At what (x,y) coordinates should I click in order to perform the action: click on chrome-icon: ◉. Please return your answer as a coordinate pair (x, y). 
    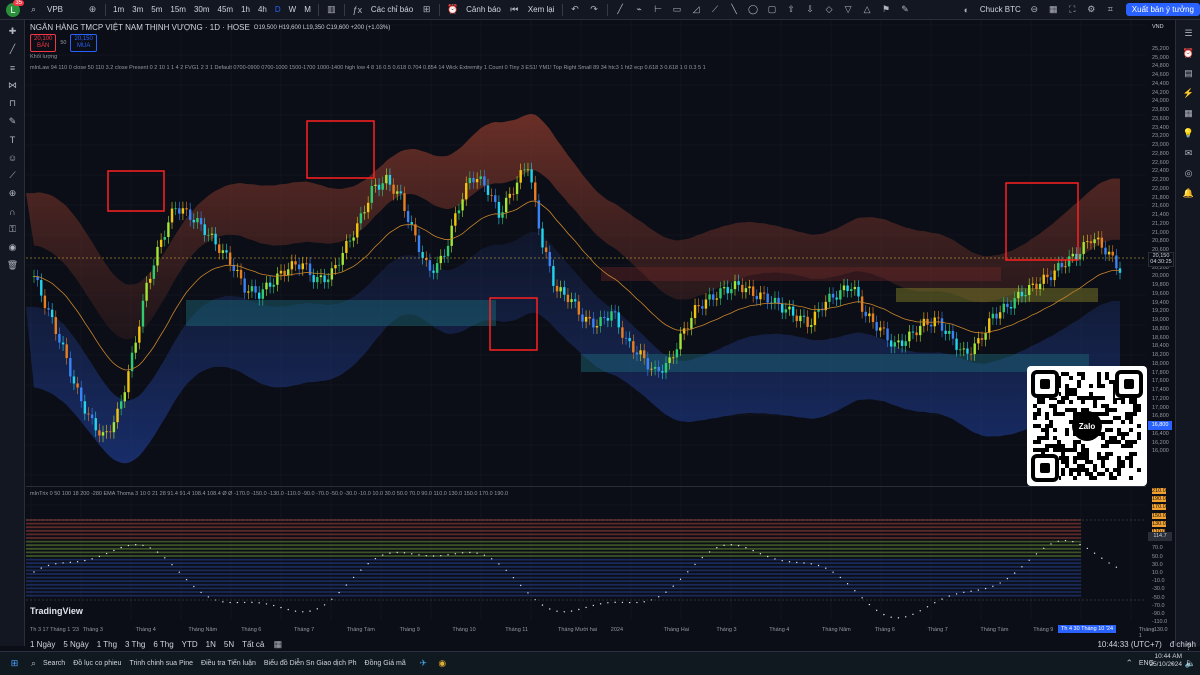
    Looking at the image, I should click on (442, 663).